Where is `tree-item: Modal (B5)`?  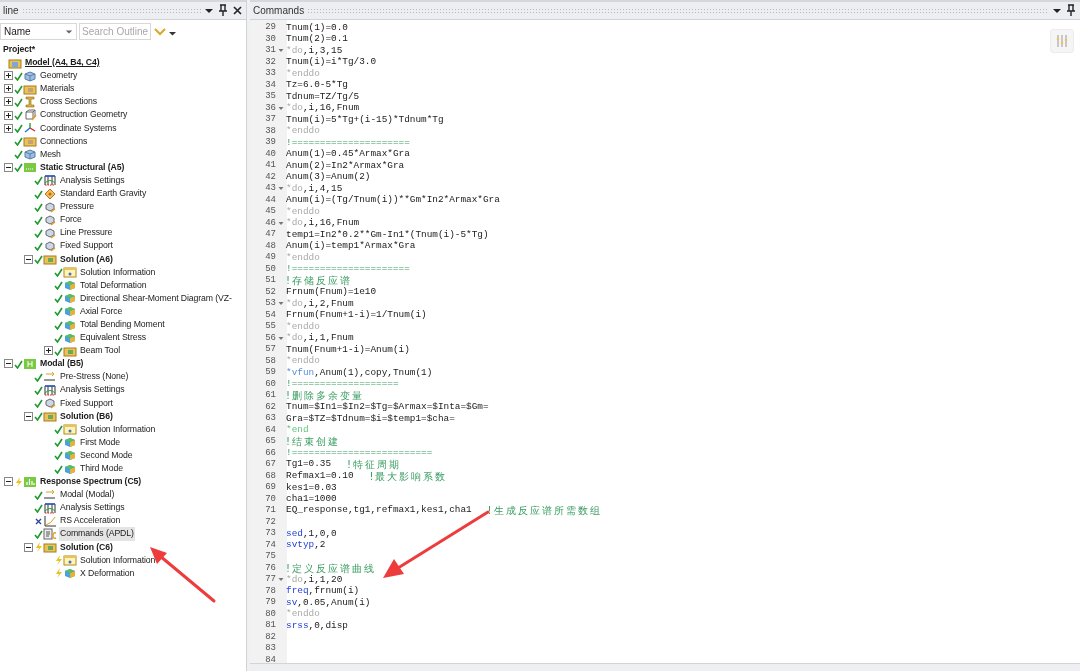
tree-item: Modal (B5) is located at coordinates (62, 364).